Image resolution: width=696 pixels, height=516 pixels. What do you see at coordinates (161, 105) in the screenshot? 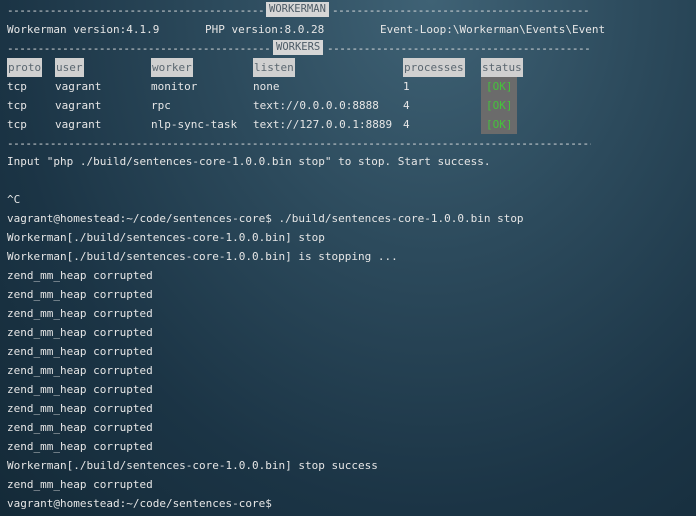
I see `cell-worker: rpc` at bounding box center [161, 105].